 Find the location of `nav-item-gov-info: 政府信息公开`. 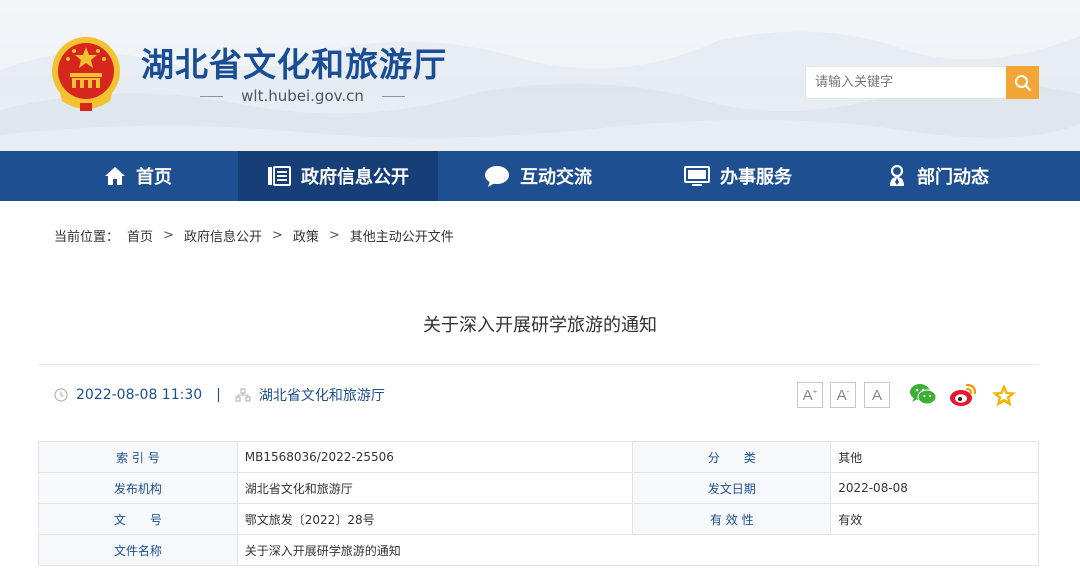

nav-item-gov-info: 政府信息公开 is located at coordinates (338, 176).